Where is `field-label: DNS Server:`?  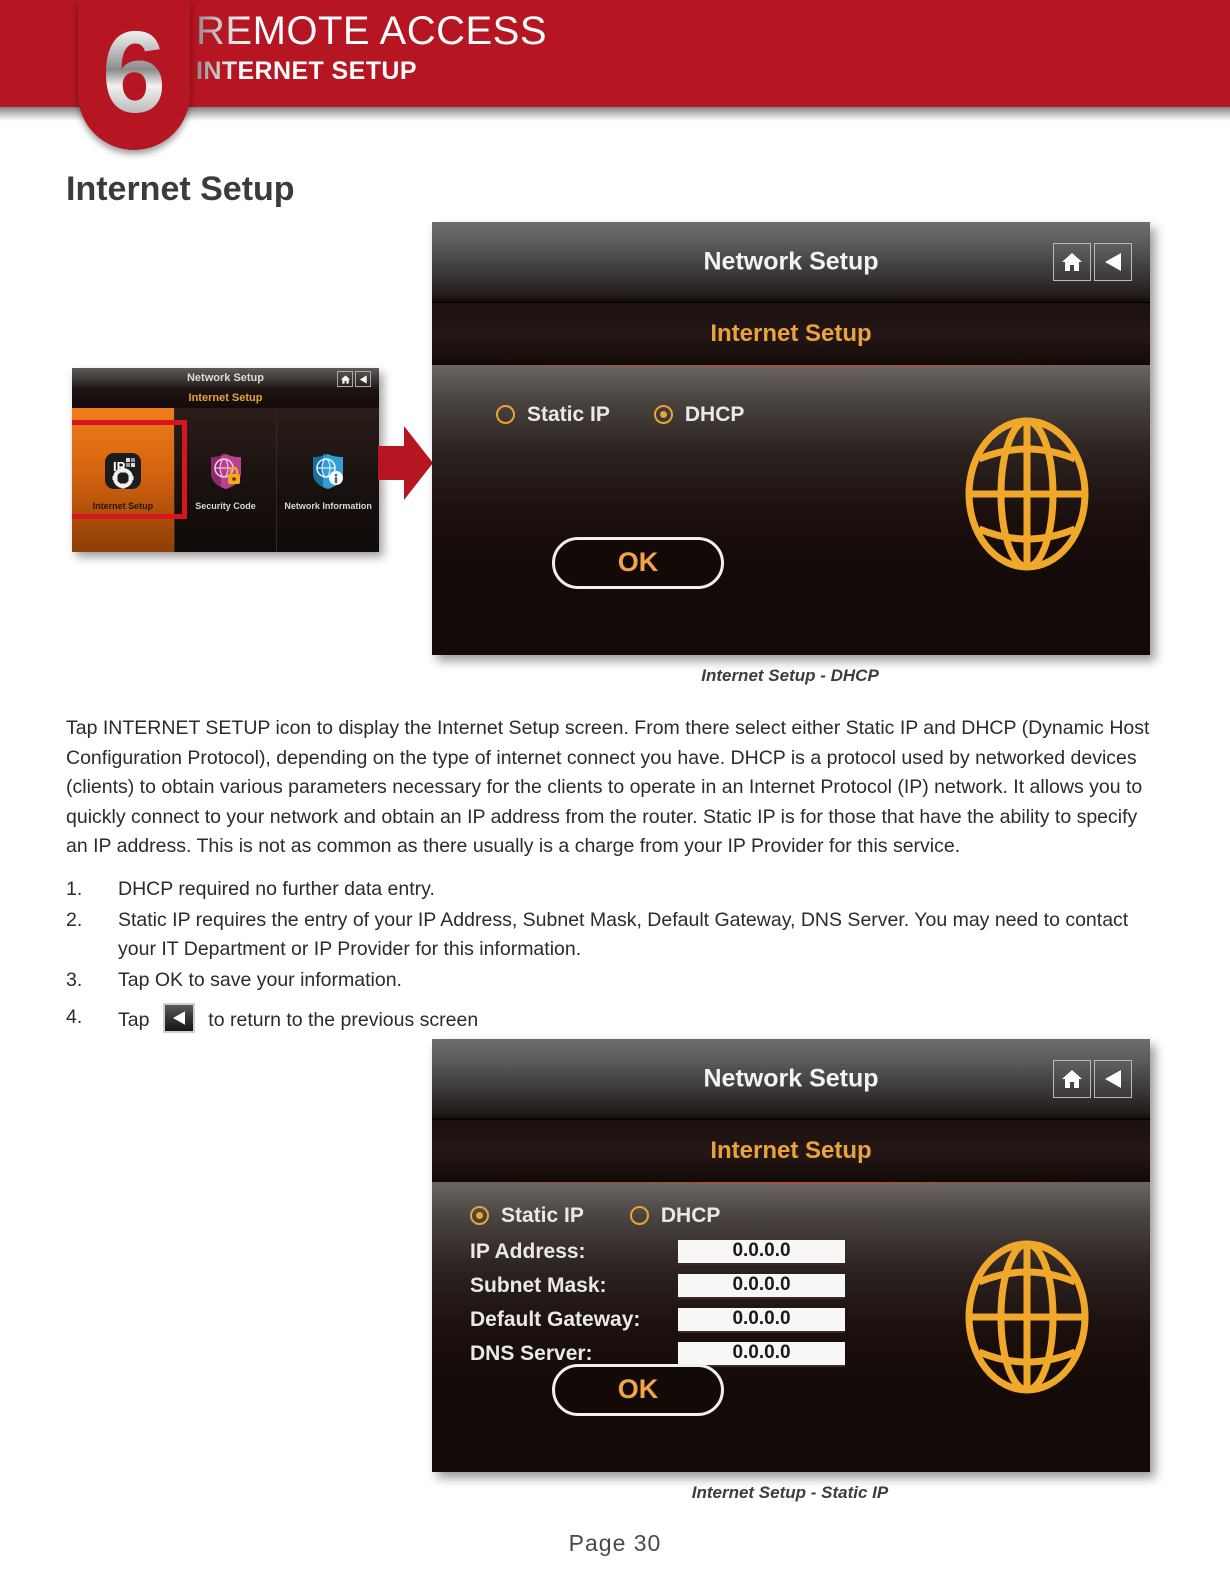
field-label: DNS Server: is located at coordinates (531, 1354).